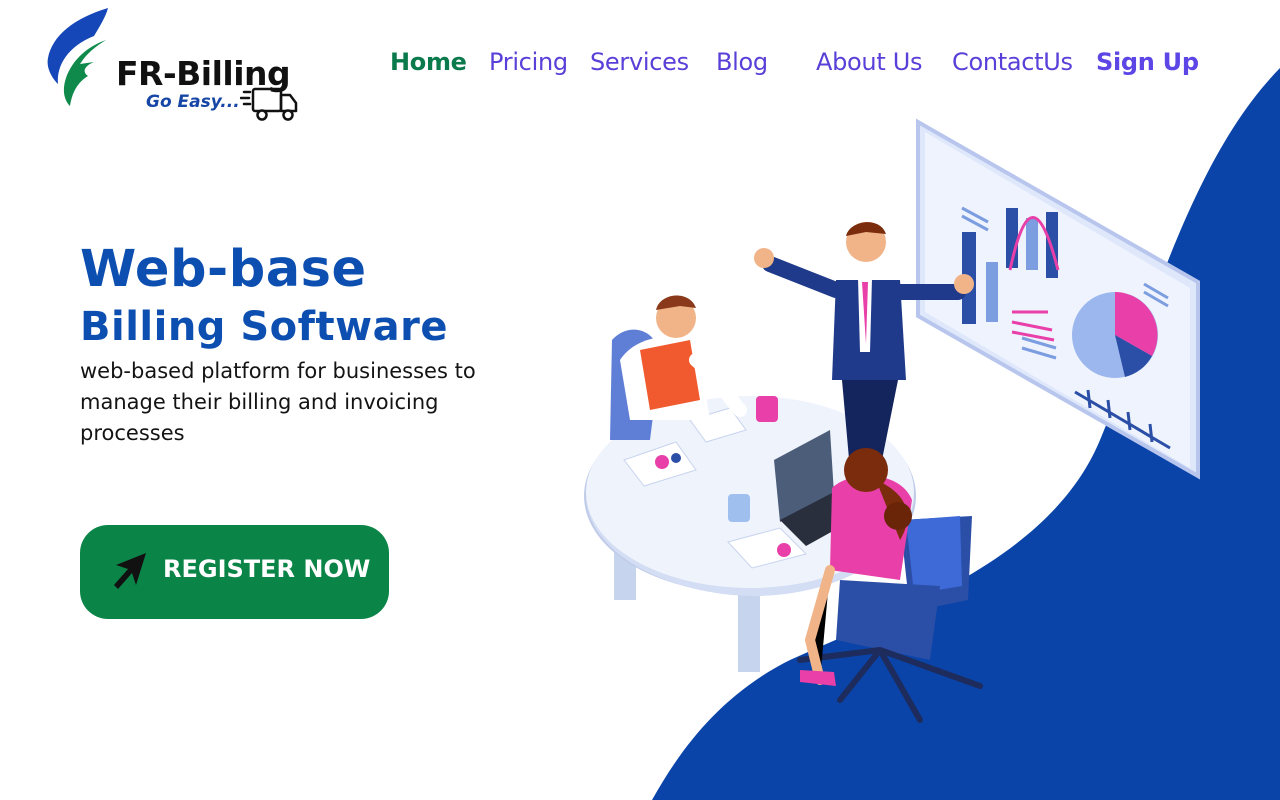  Describe the element at coordinates (639, 62) in the screenshot. I see `nav-services: Services` at that location.